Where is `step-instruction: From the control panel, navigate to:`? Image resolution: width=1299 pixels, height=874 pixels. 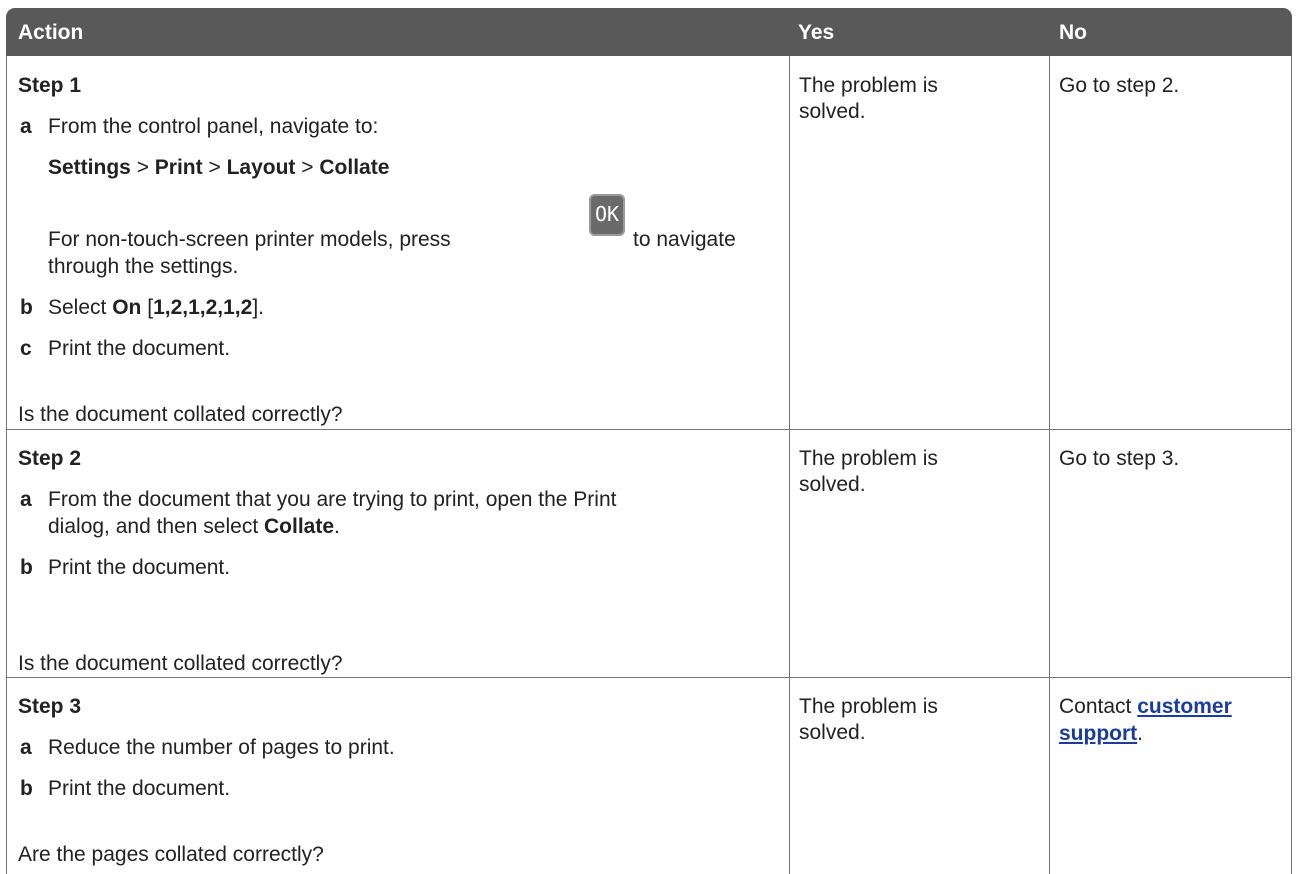
step-instruction: From the control panel, navigate to: is located at coordinates (213, 126).